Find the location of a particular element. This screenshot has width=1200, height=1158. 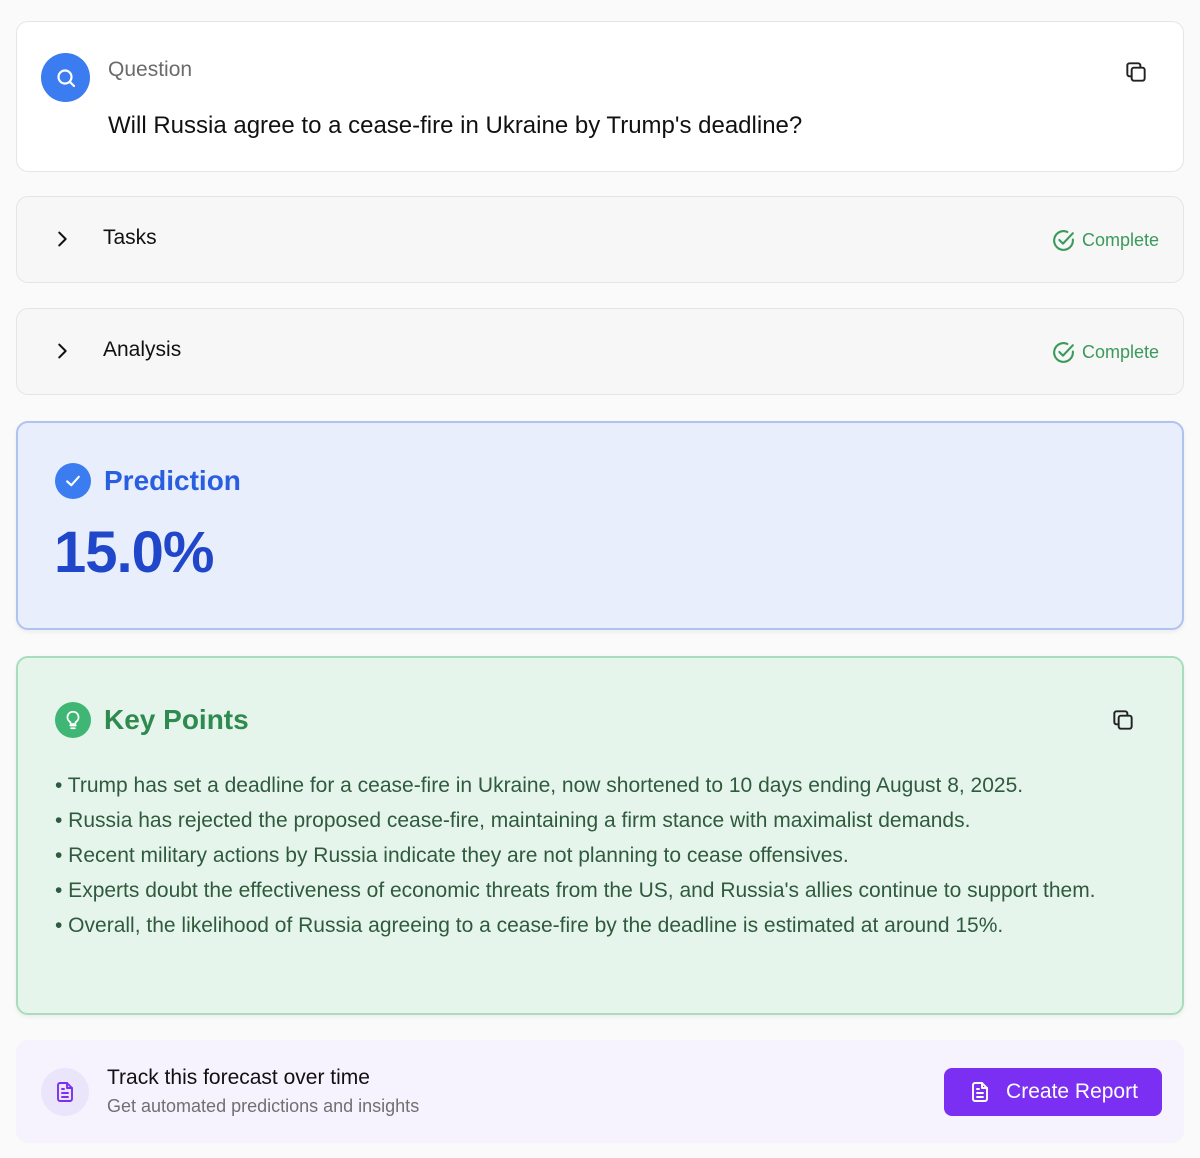

check-icon is located at coordinates (73, 481).